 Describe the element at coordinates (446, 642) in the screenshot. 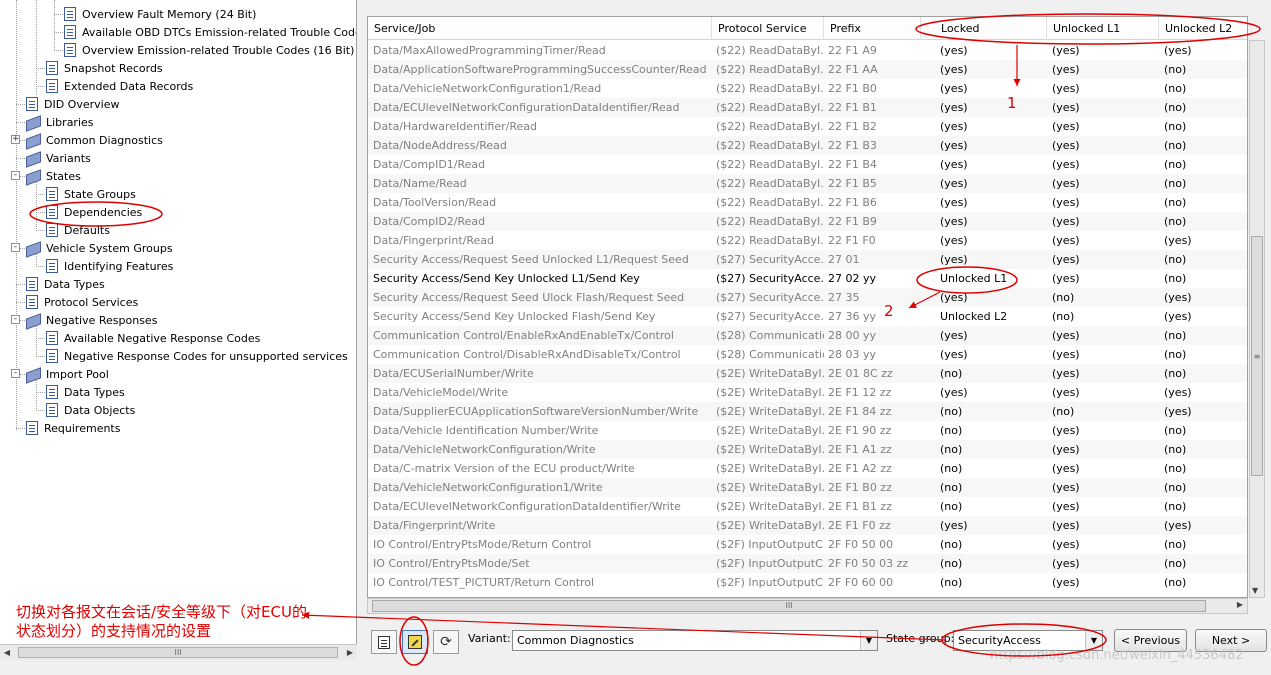

I see `state-diagram-view-button: ⟳` at that location.